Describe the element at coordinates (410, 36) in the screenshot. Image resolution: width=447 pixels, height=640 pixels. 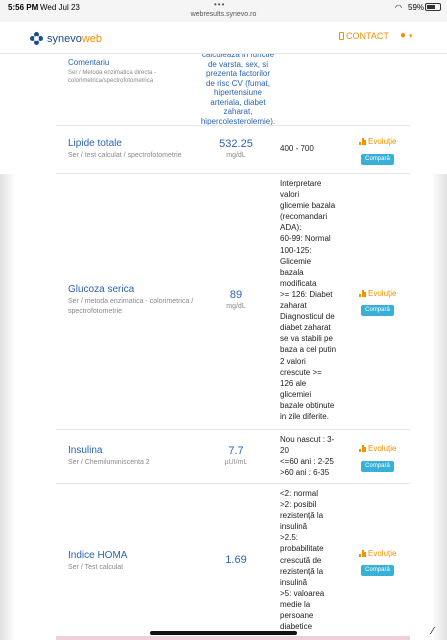
I see `chevron-down-icon: ▾` at that location.